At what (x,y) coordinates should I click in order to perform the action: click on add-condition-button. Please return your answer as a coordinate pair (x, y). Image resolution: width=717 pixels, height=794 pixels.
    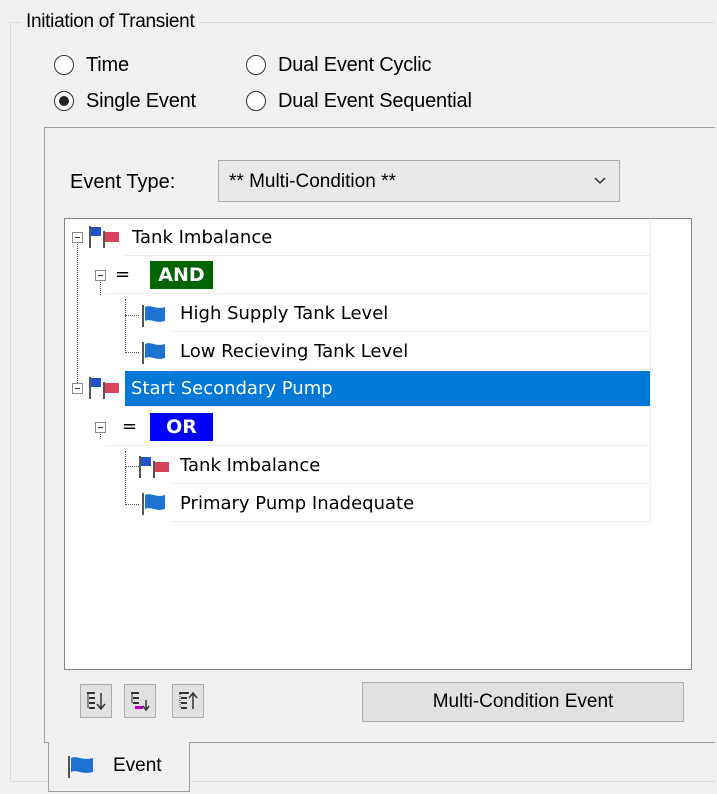
    Looking at the image, I should click on (140, 701).